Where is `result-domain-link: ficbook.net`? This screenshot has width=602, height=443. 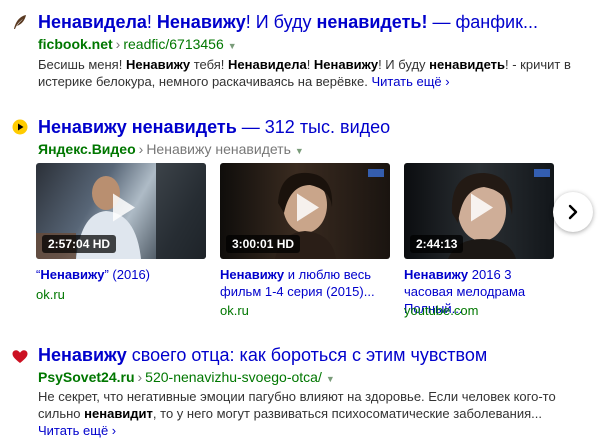 result-domain-link: ficbook.net is located at coordinates (75, 44).